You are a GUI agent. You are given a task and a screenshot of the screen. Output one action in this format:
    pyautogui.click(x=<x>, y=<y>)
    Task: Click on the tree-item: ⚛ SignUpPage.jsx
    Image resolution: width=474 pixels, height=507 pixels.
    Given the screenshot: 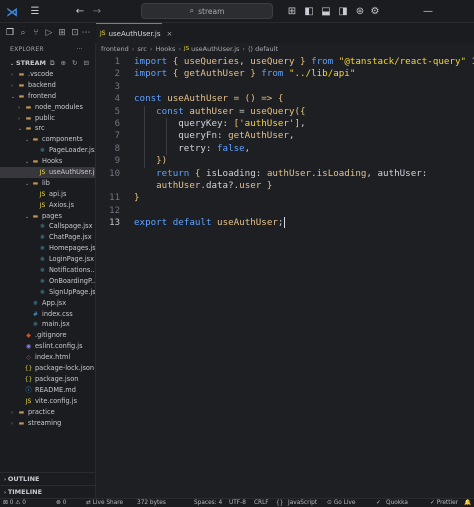 What is the action you would take?
    pyautogui.click(x=47, y=292)
    